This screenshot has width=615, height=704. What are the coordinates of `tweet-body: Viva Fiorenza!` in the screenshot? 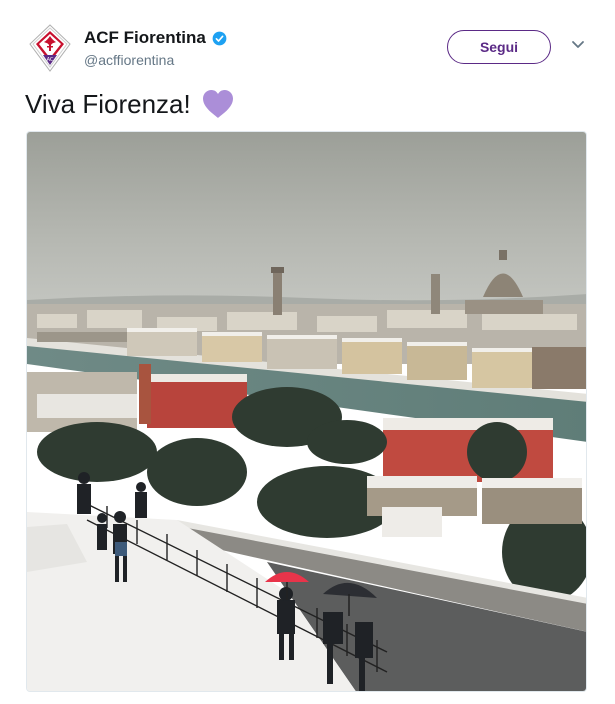 It's located at (108, 103).